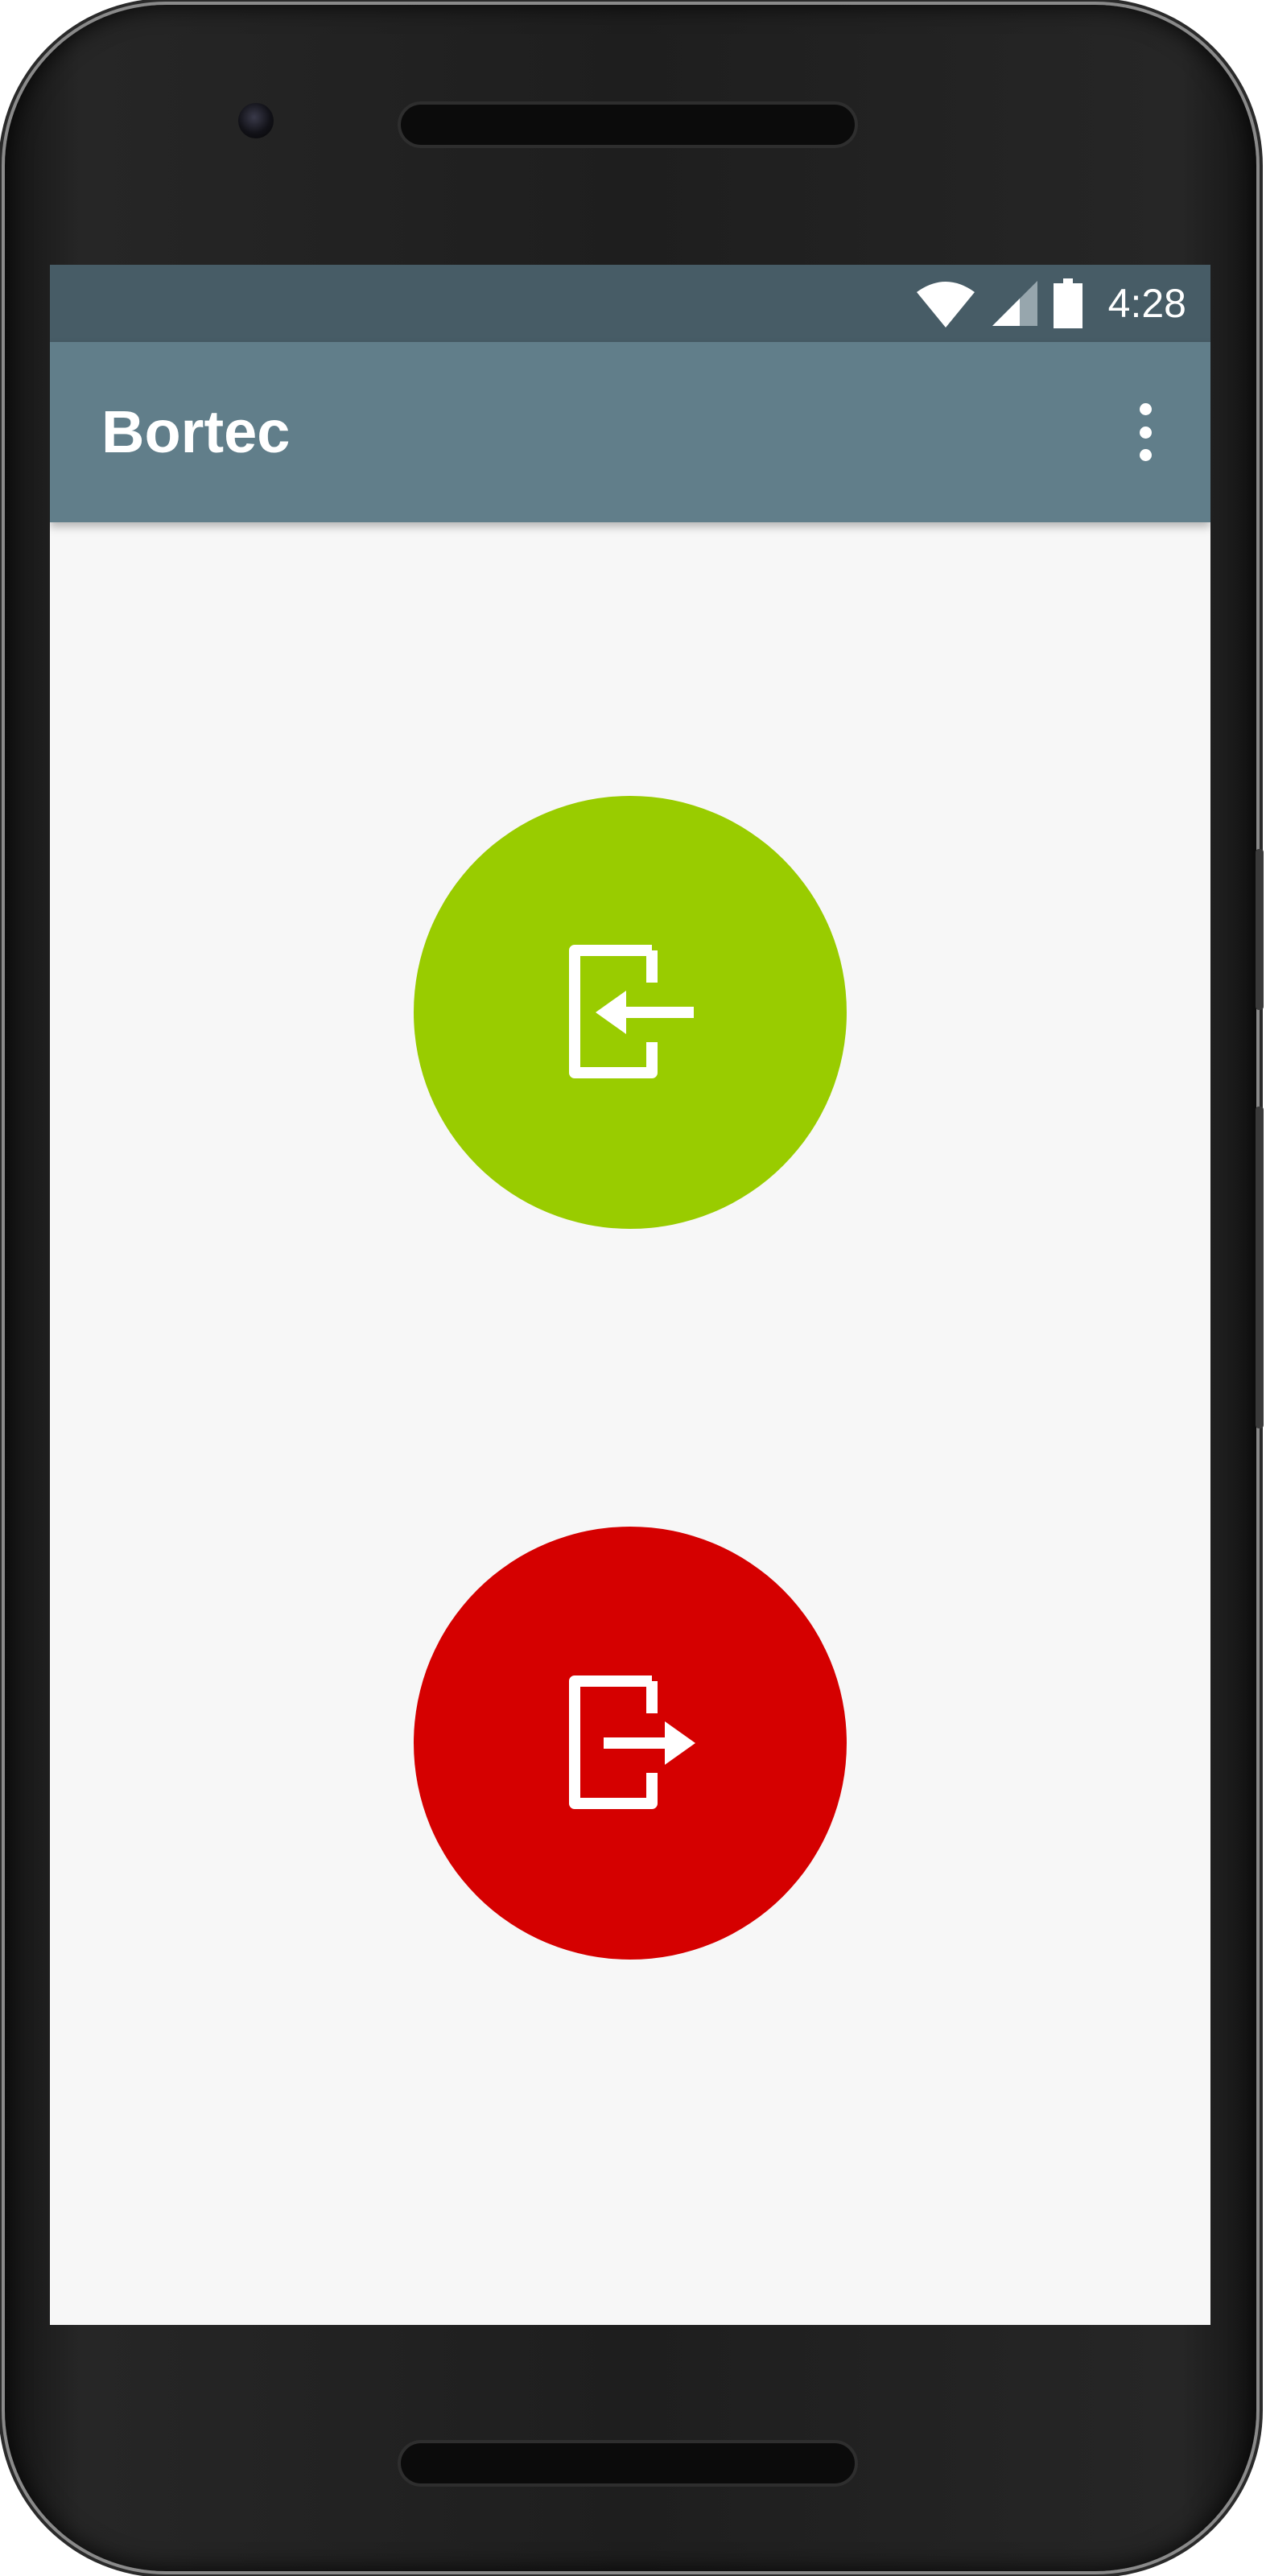  I want to click on front-camera, so click(256, 120).